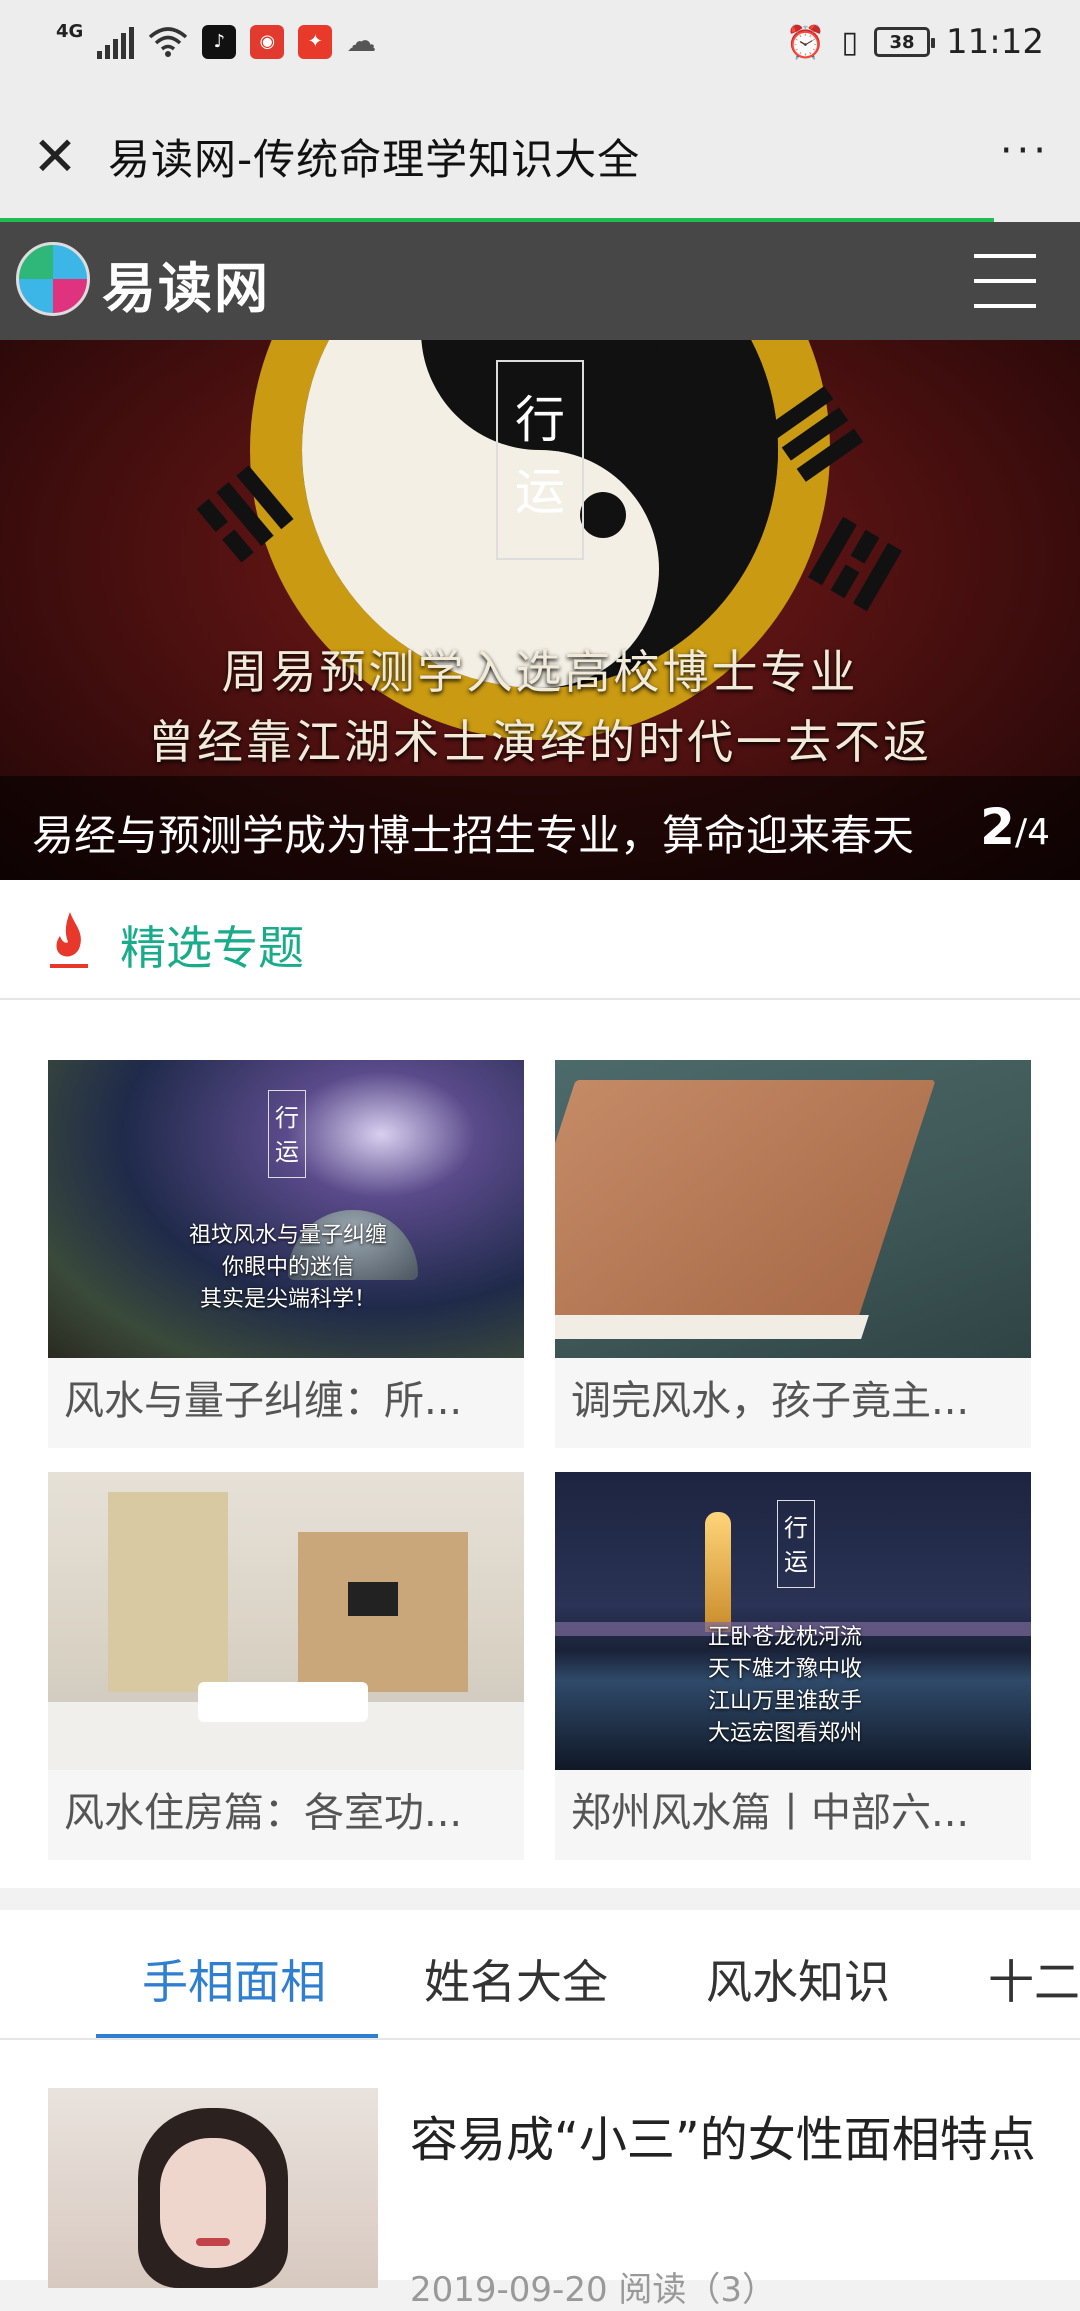  What do you see at coordinates (287, 1235) in the screenshot?
I see `image-caption-line: 祖坟风水与量子纠缠` at bounding box center [287, 1235].